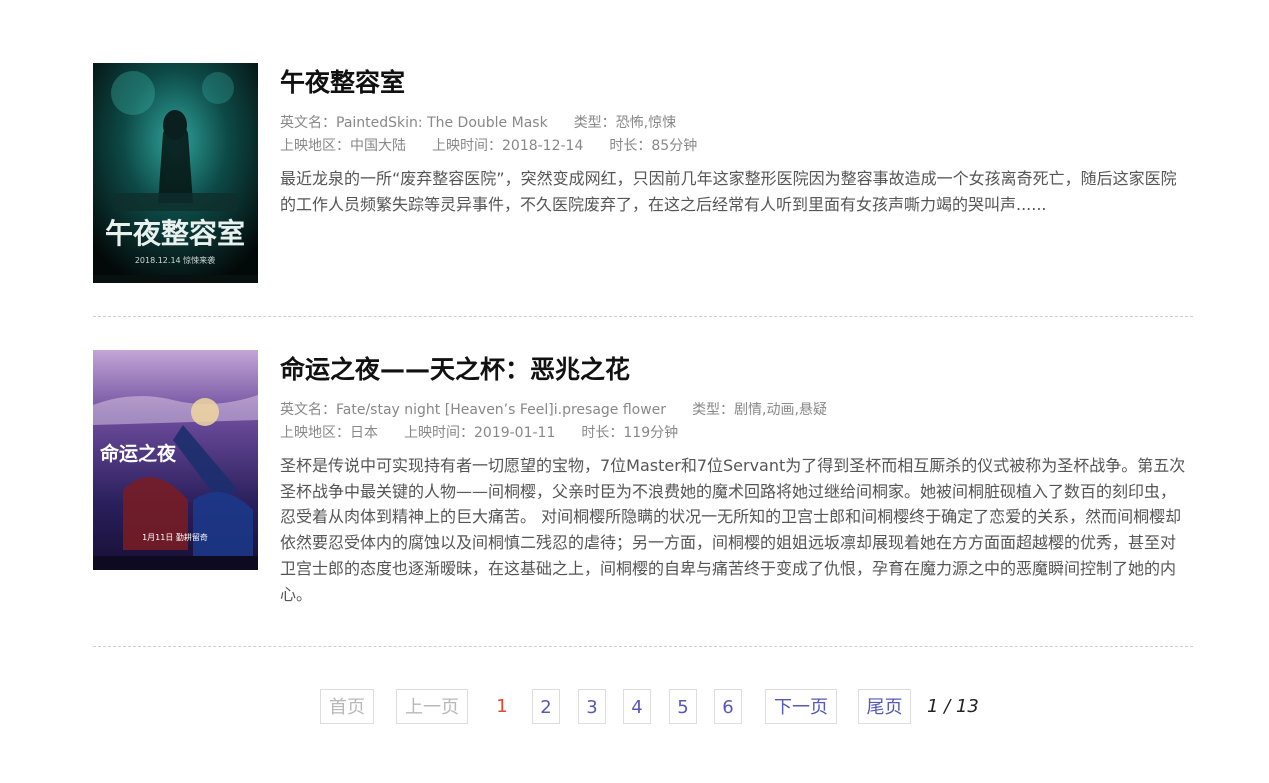 The height and width of the screenshot is (783, 1269). Describe the element at coordinates (515, 433) in the screenshot. I see `release-date-value: 2019-01-11` at that location.